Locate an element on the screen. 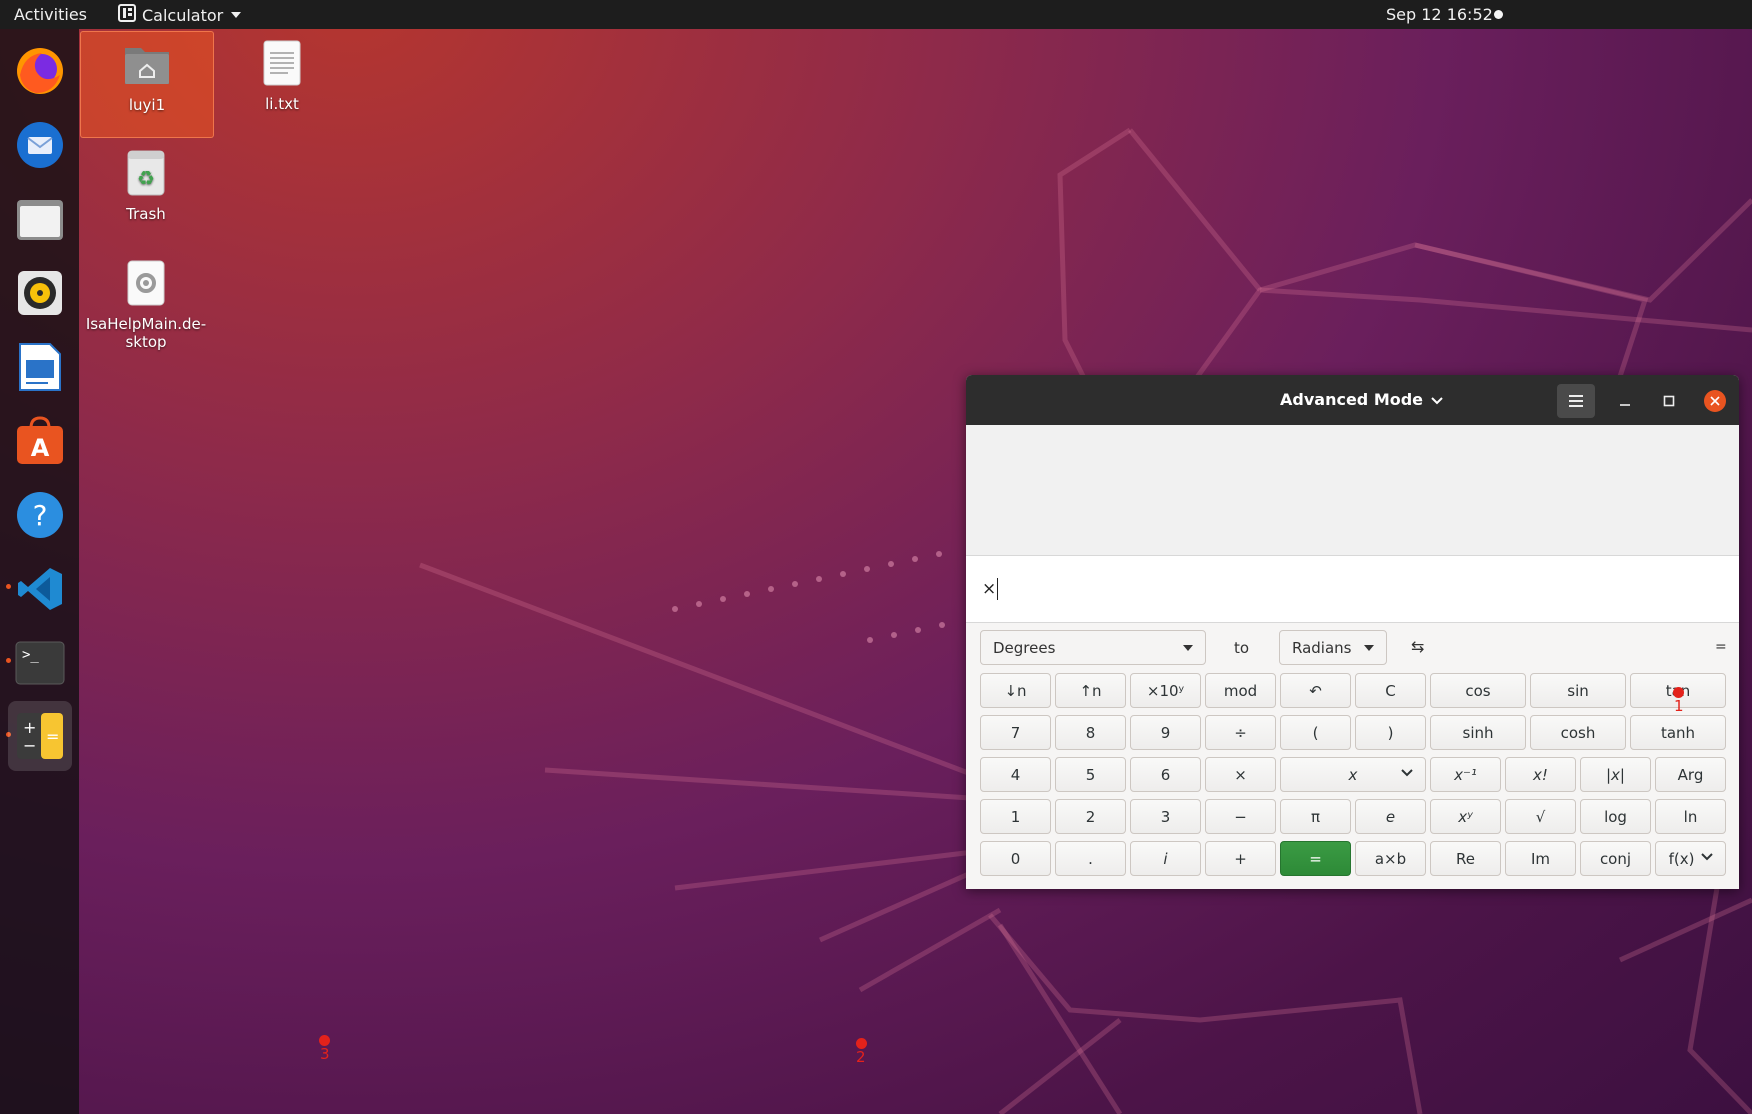 Image resolution: width=1752 pixels, height=1114 pixels. key-variable-label: x is located at coordinates (1353, 774).